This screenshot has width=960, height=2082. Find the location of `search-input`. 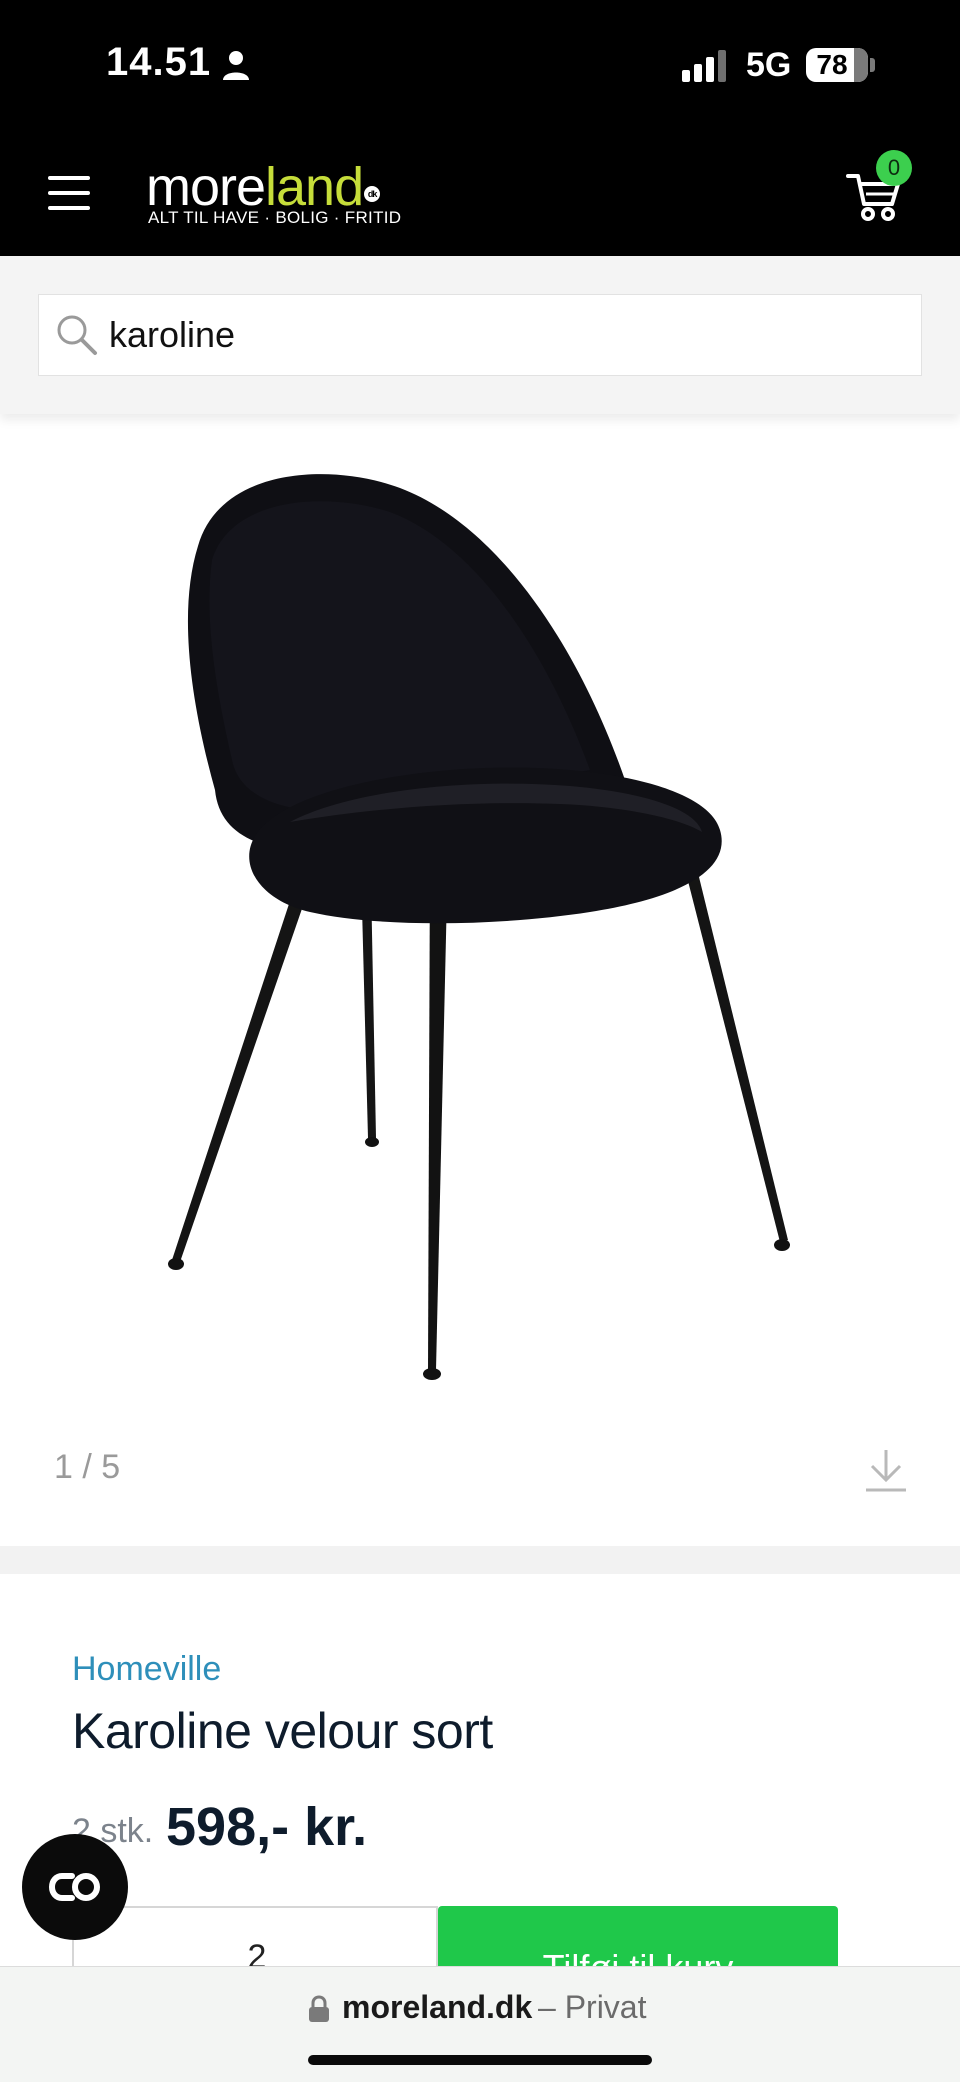

search-input is located at coordinates (499, 335).